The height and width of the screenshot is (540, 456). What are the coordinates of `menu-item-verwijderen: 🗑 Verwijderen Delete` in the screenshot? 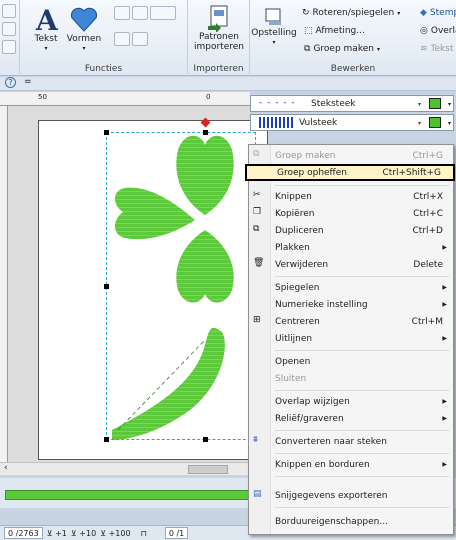 It's located at (351, 264).